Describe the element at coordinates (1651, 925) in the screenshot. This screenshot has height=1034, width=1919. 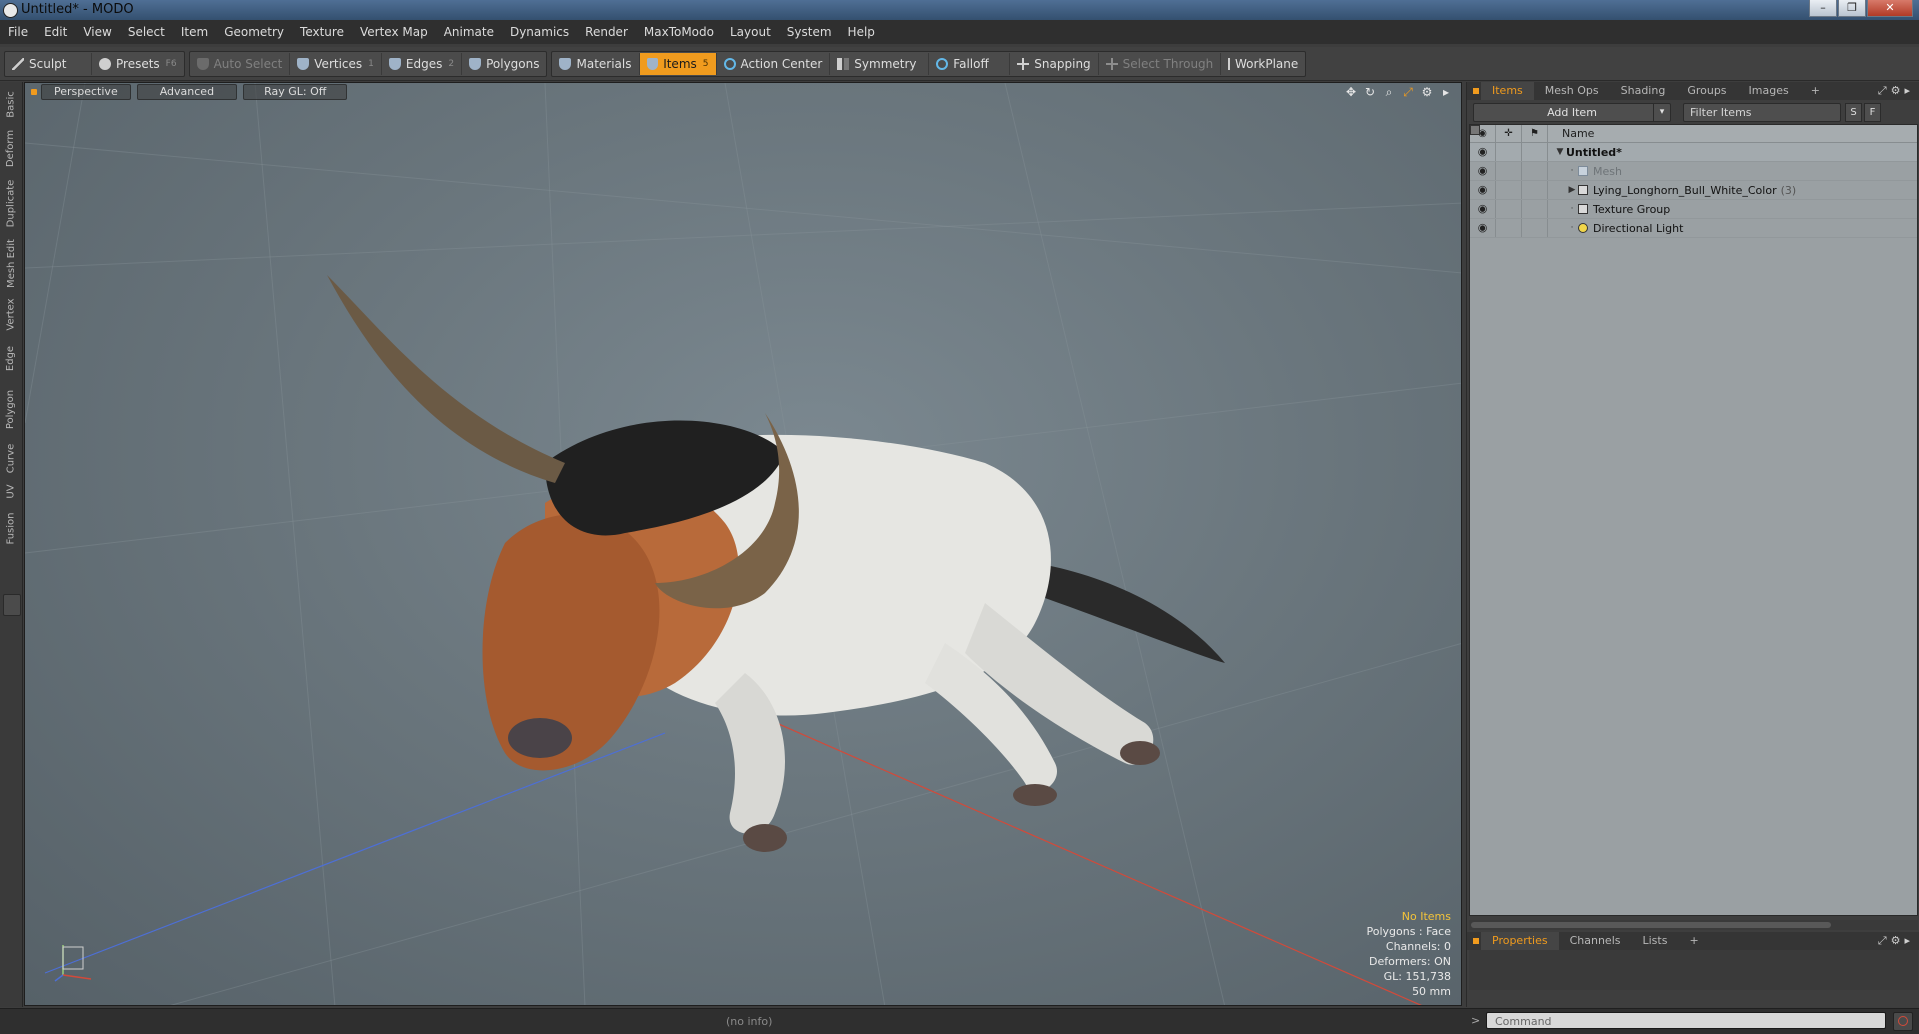
I see `scrollbar-thumb` at that location.